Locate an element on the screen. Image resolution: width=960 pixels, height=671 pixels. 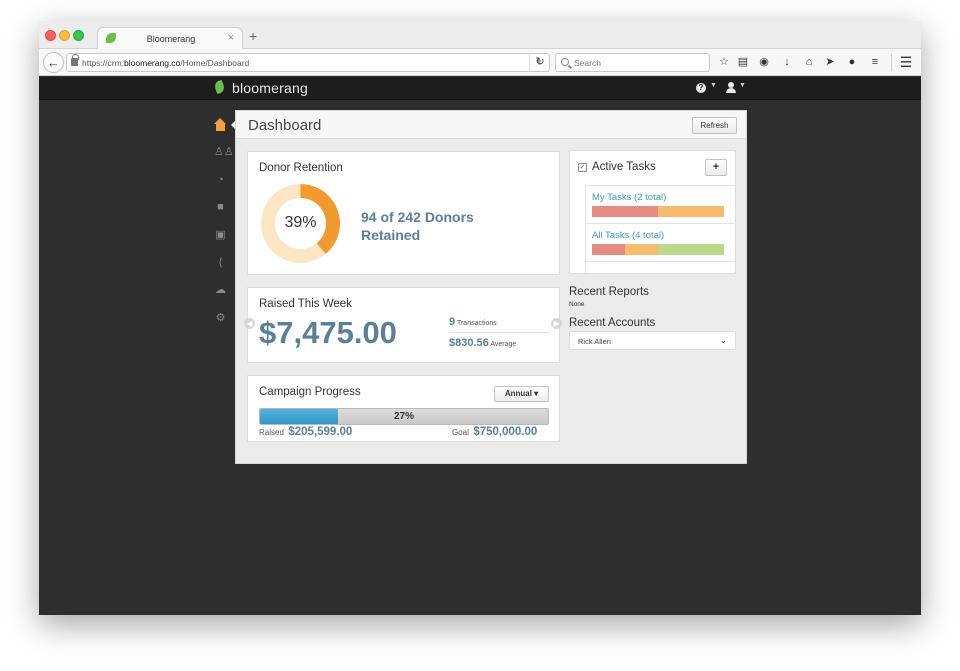
close-window-button is located at coordinates (50, 35).